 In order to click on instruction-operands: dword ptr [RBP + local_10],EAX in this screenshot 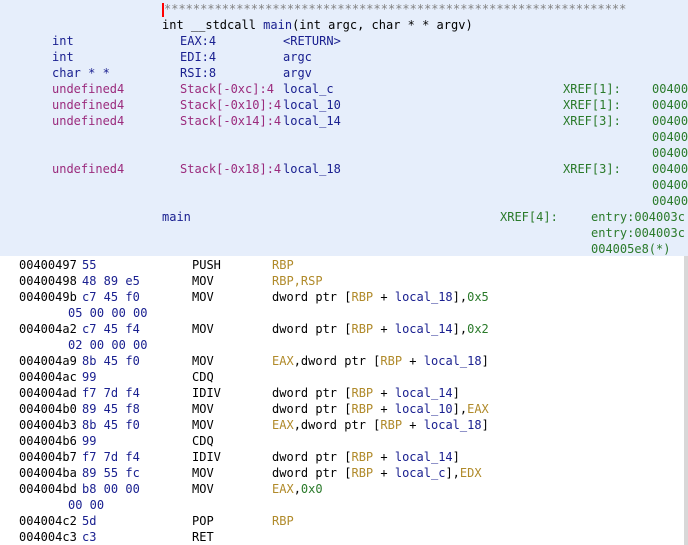, I will do `click(380, 409)`.